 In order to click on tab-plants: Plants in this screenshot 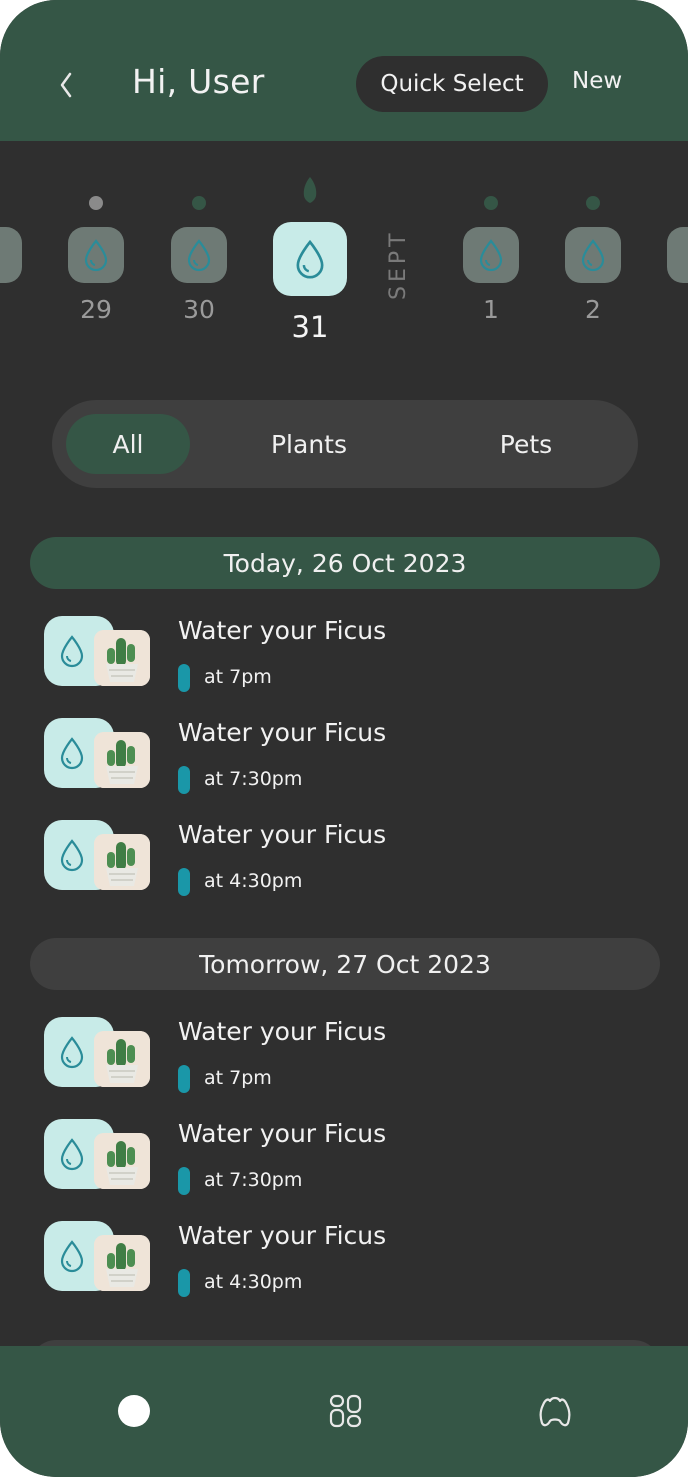, I will do `click(309, 444)`.